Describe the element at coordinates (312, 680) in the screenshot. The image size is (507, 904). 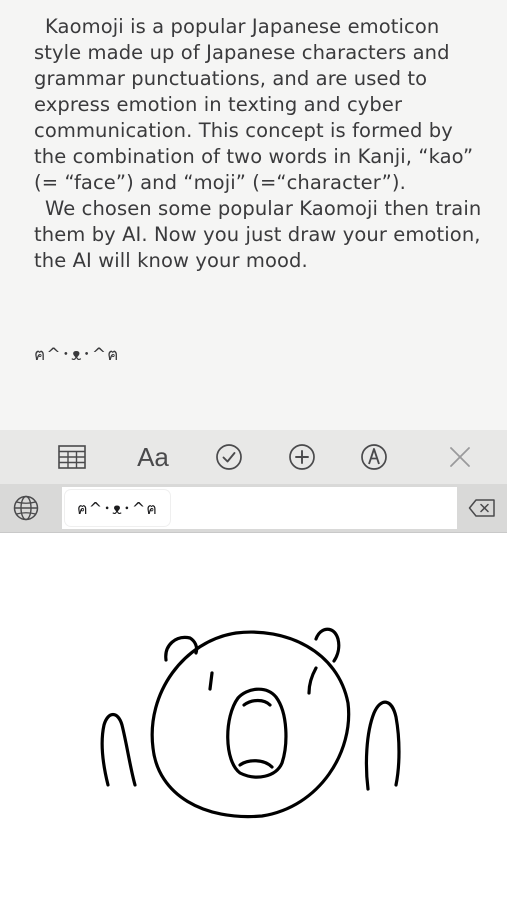
I see `right-eye` at that location.